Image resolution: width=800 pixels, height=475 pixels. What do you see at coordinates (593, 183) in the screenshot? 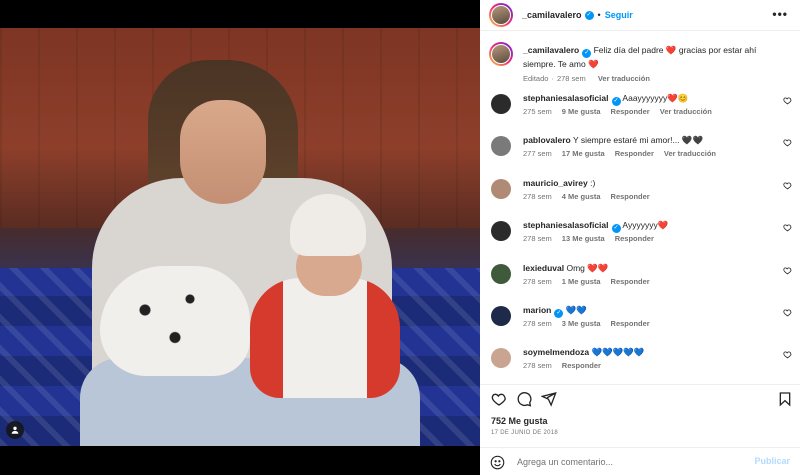
I see `comment-body: :)` at bounding box center [593, 183].